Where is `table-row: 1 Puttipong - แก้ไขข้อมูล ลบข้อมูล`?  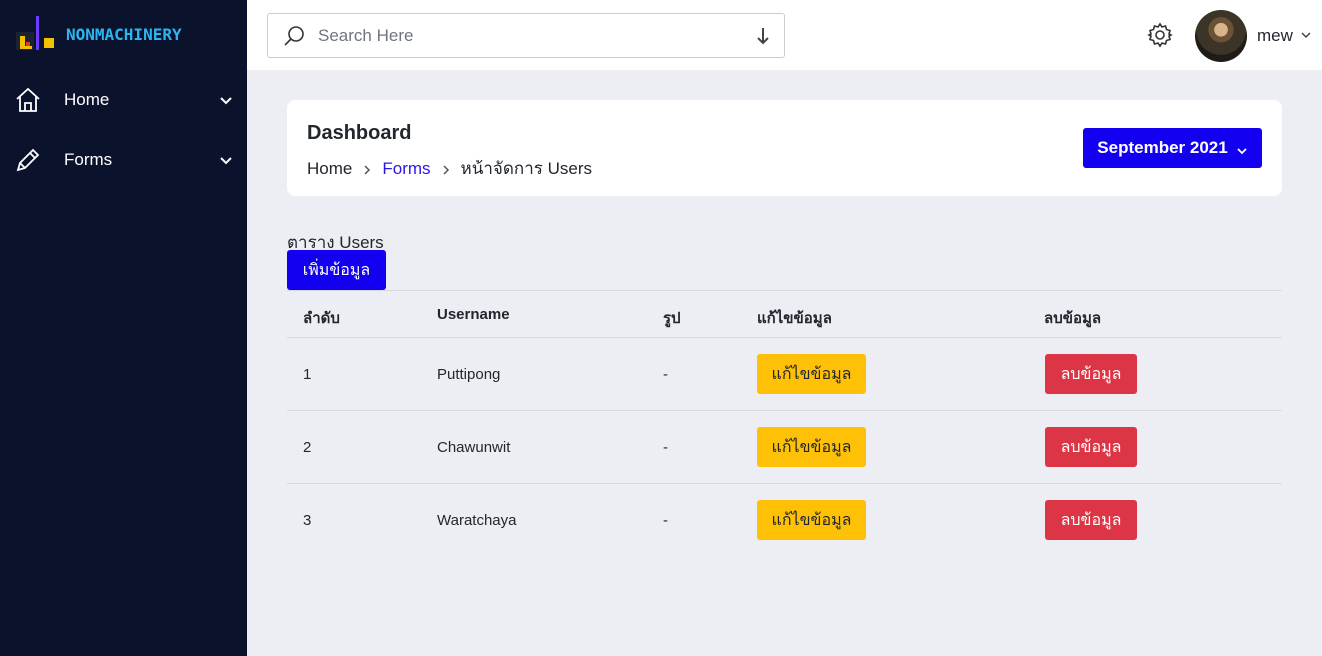 table-row: 1 Puttipong - แก้ไขข้อมูล ลบข้อมูล is located at coordinates (784, 373).